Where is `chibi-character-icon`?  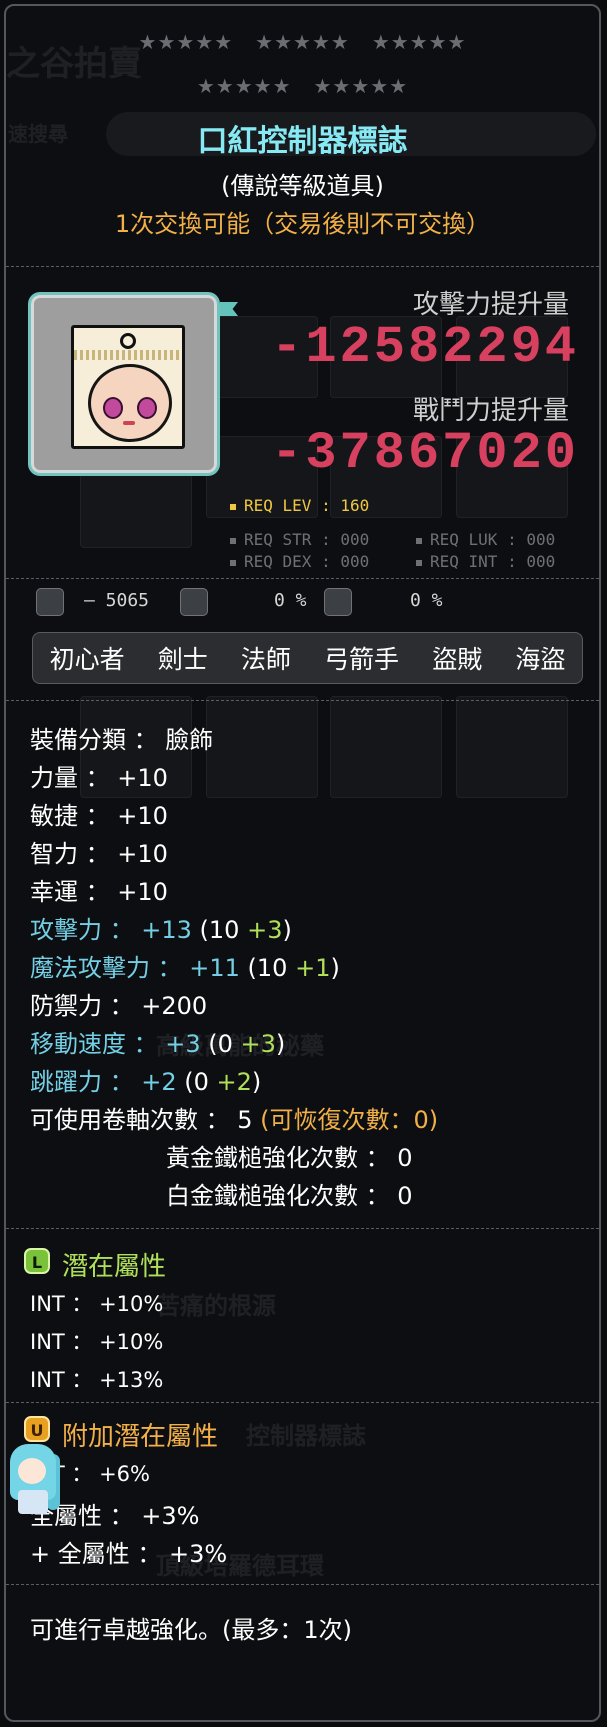
chibi-character-icon is located at coordinates (34, 1477).